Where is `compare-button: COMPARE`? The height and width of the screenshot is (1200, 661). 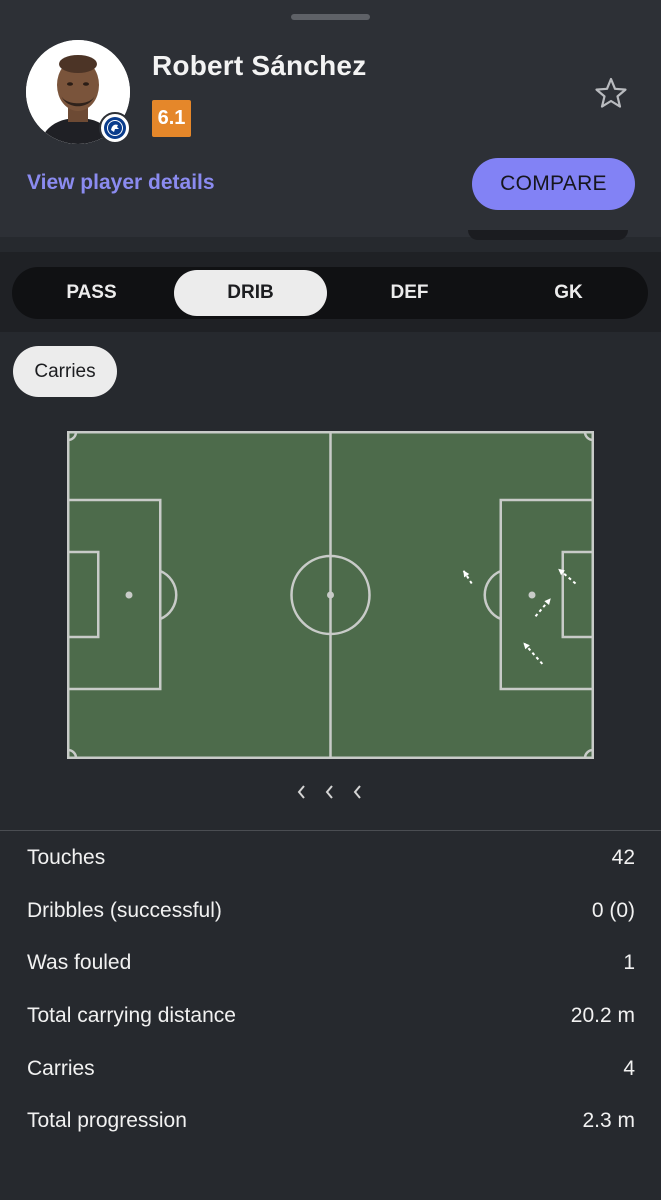
compare-button: COMPARE is located at coordinates (553, 184).